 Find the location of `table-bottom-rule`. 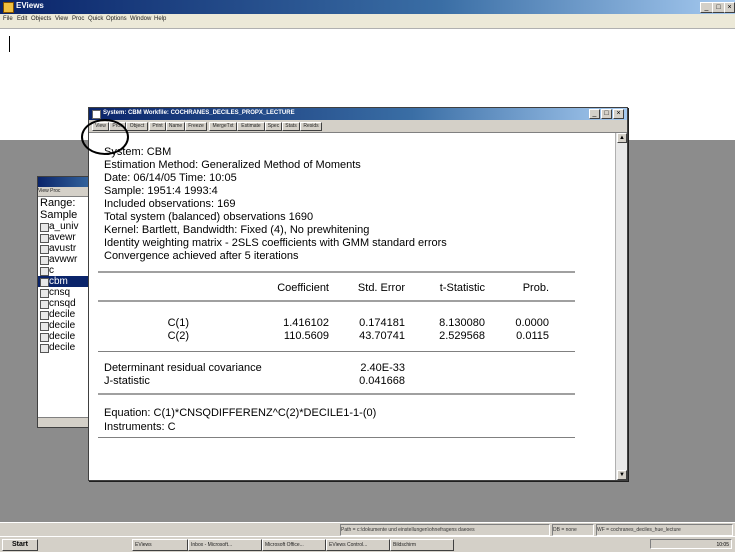

table-bottom-rule is located at coordinates (336, 351).